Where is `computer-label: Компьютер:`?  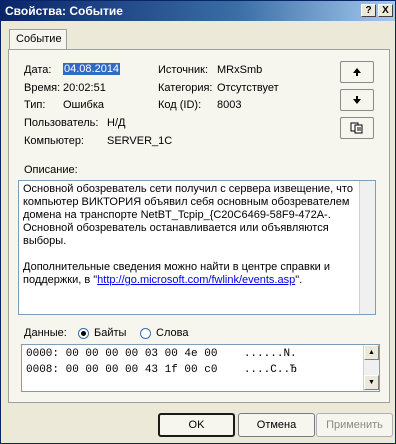
computer-label: Компьютер: is located at coordinates (54, 141).